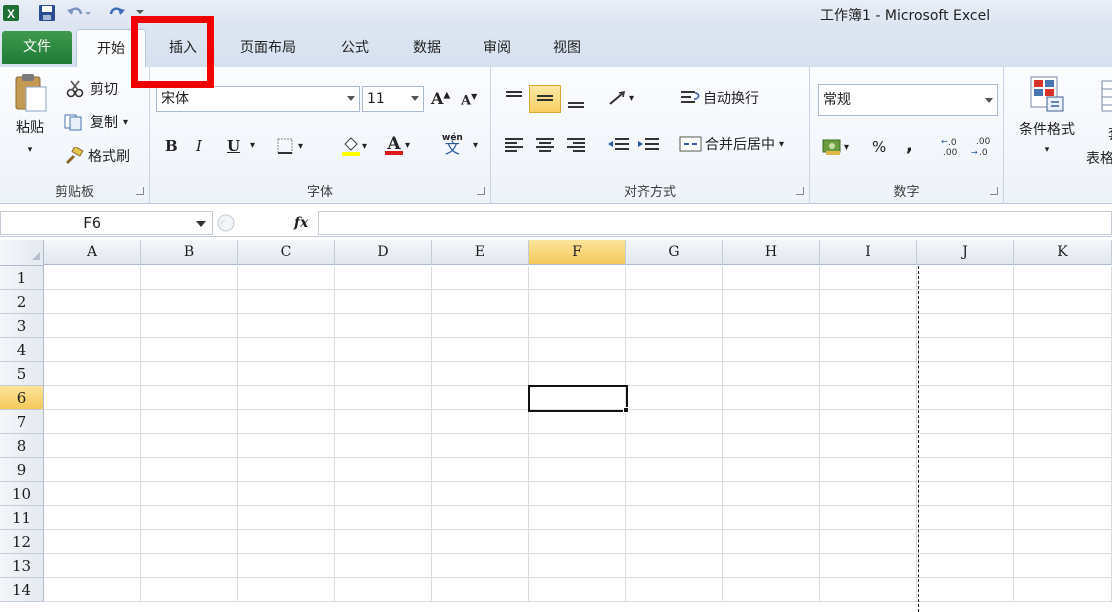  I want to click on fill-color-button: ▾, so click(353, 146).